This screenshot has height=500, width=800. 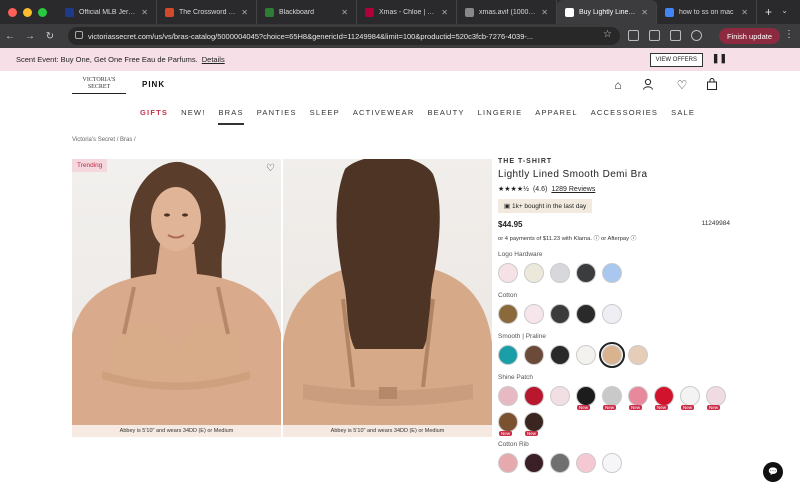 I want to click on trending-badge: Trending, so click(x=90, y=165).